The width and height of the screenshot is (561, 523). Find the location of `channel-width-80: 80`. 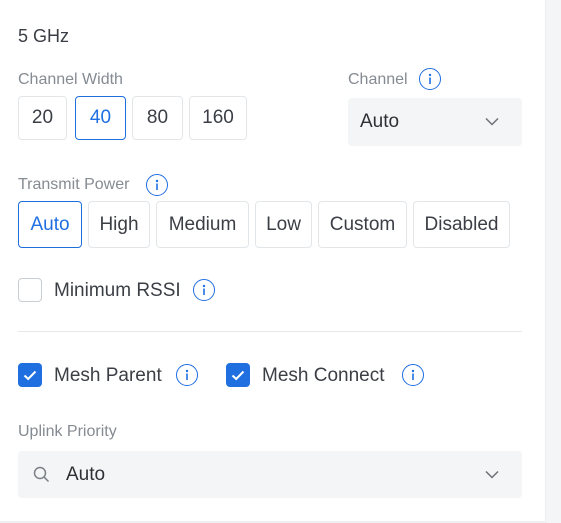

channel-width-80: 80 is located at coordinates (157, 118).